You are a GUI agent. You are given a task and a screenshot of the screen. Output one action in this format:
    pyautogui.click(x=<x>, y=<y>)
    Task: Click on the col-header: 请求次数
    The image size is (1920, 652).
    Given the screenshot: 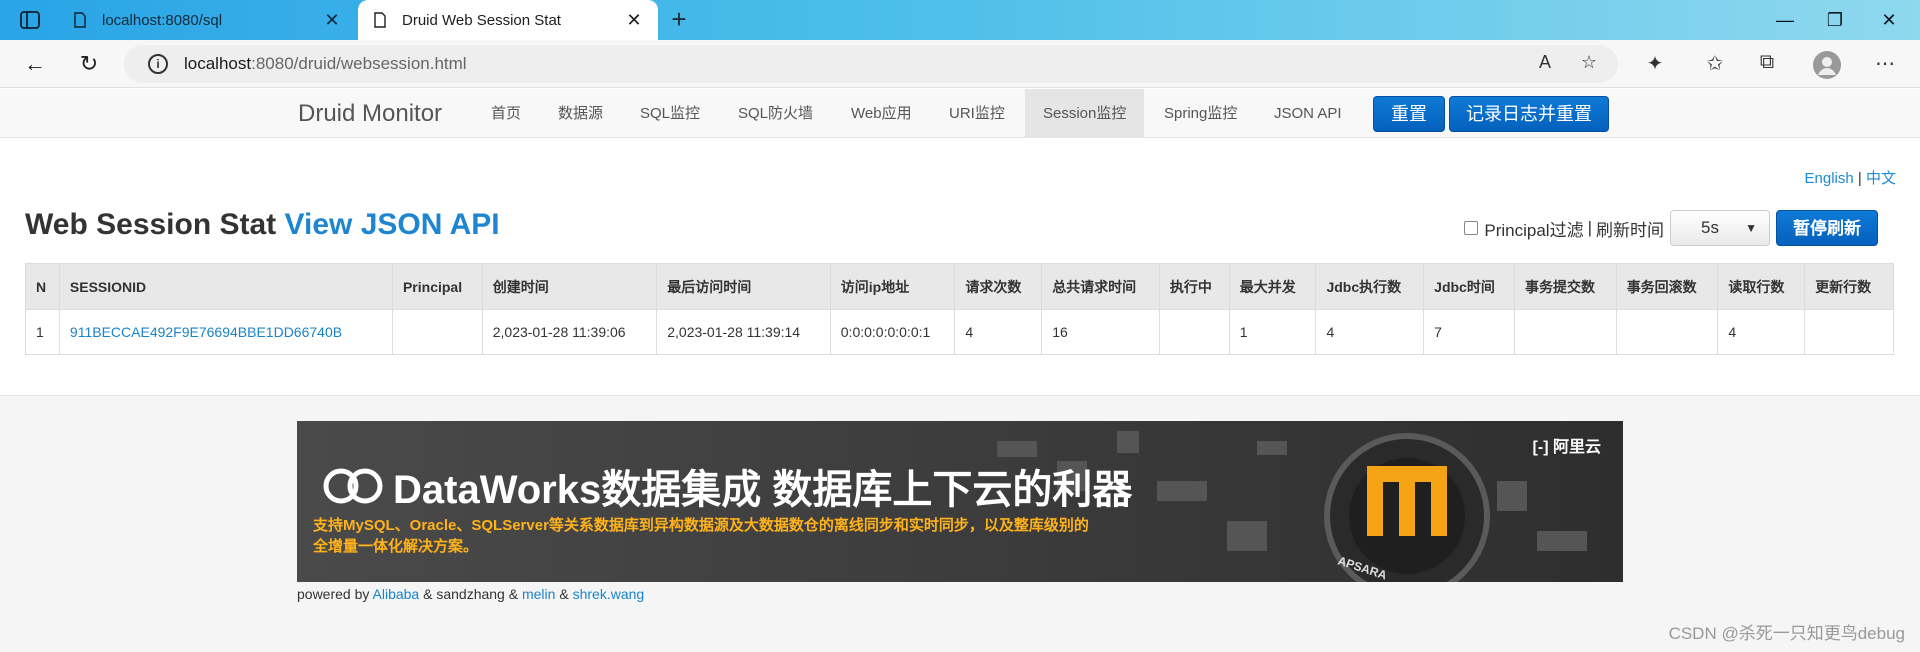 What is the action you would take?
    pyautogui.click(x=998, y=286)
    